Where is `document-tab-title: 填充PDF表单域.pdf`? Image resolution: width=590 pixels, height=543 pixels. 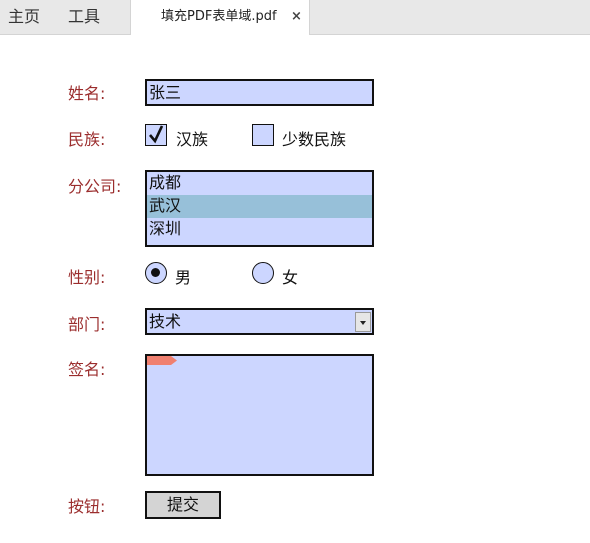 document-tab-title: 填充PDF表单域.pdf is located at coordinates (219, 16).